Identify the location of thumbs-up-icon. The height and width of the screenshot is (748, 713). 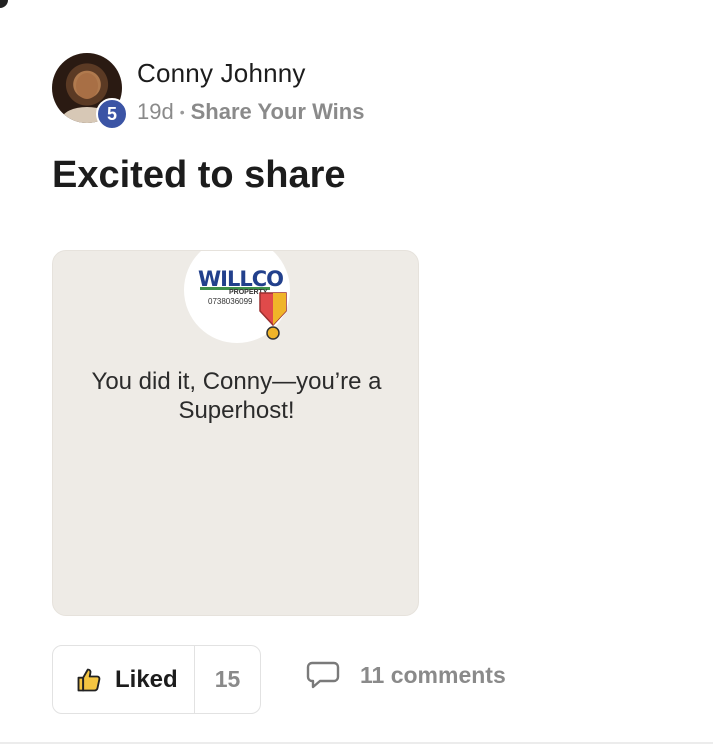
(89, 679).